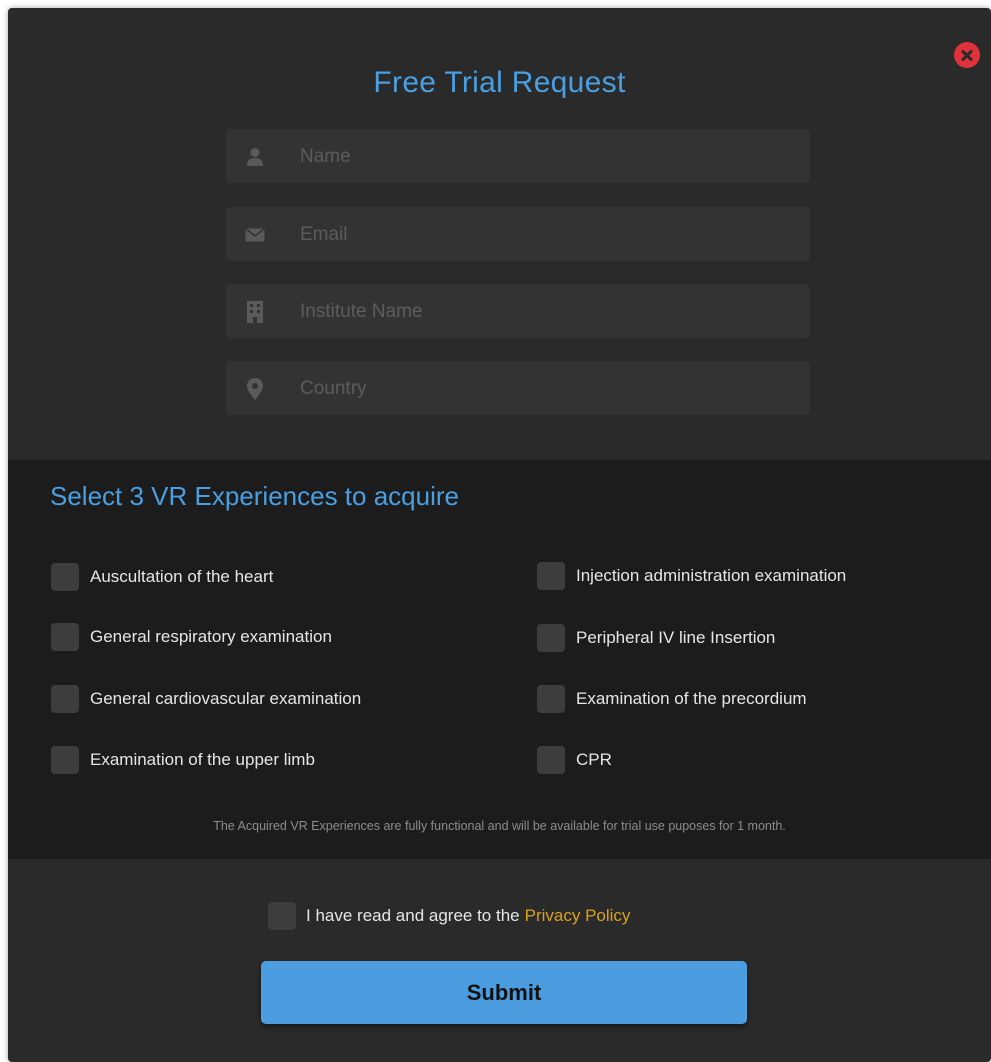 The width and height of the screenshot is (991, 1062). Describe the element at coordinates (545, 389) in the screenshot. I see `country-input` at that location.